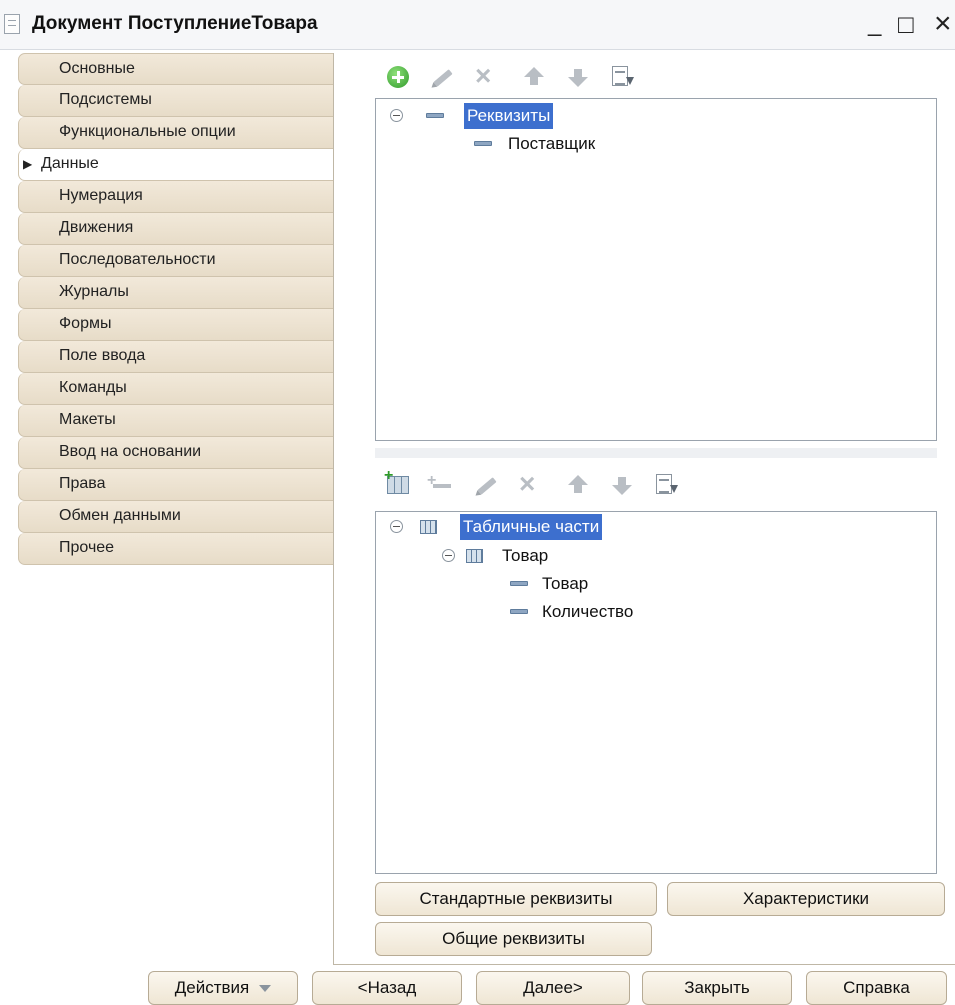  I want to click on panel-splitter, so click(656, 453).